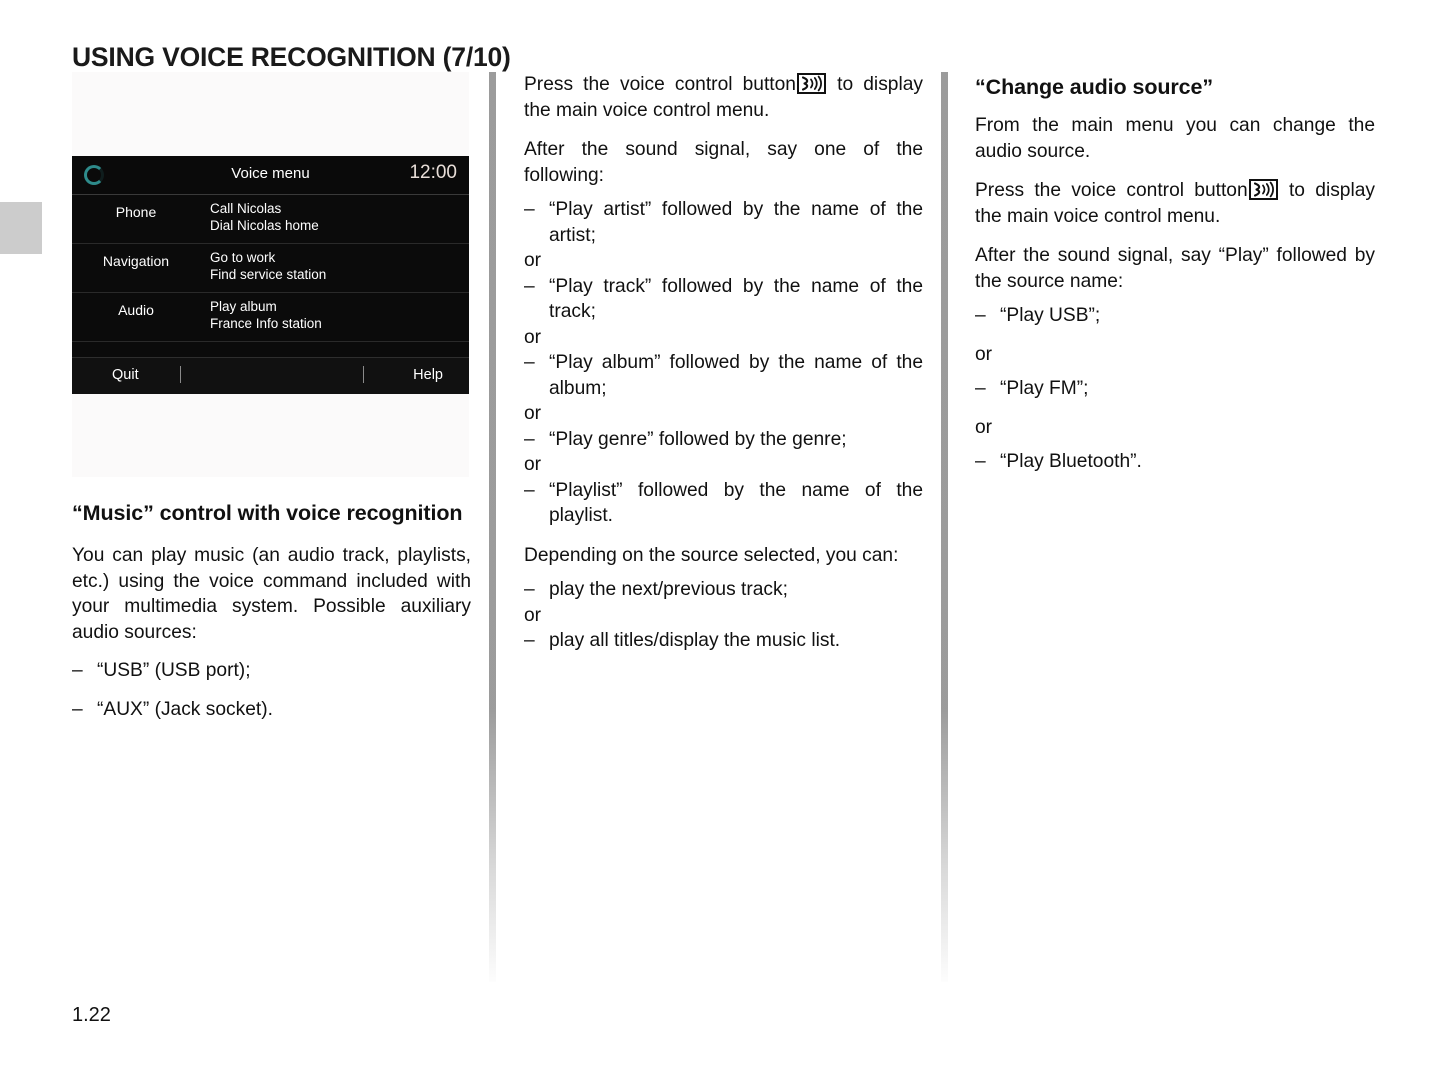 The width and height of the screenshot is (1445, 1070). I want to click on bullet-text: “Play genre” followed by the genre;, so click(698, 439).